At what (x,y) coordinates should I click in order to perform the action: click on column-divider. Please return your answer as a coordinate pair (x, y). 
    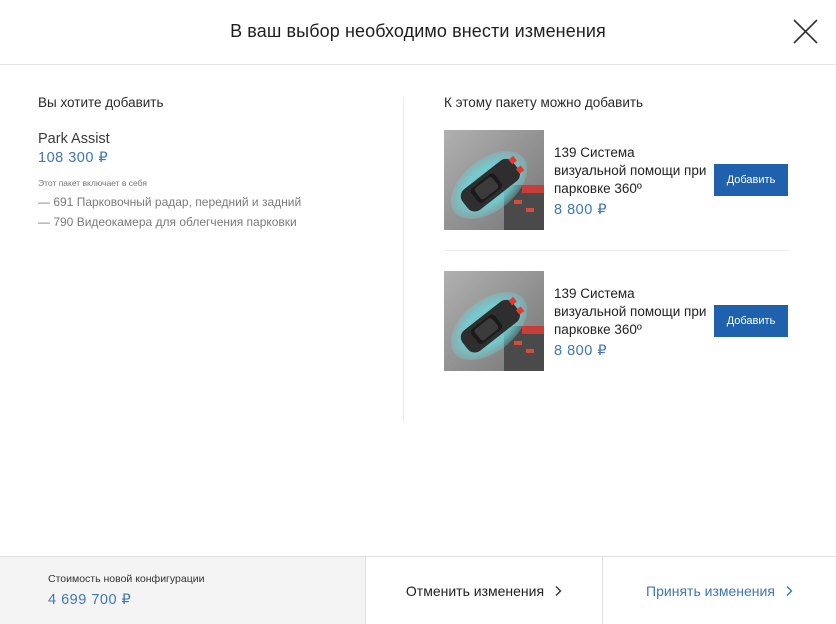
    Looking at the image, I should click on (403, 259).